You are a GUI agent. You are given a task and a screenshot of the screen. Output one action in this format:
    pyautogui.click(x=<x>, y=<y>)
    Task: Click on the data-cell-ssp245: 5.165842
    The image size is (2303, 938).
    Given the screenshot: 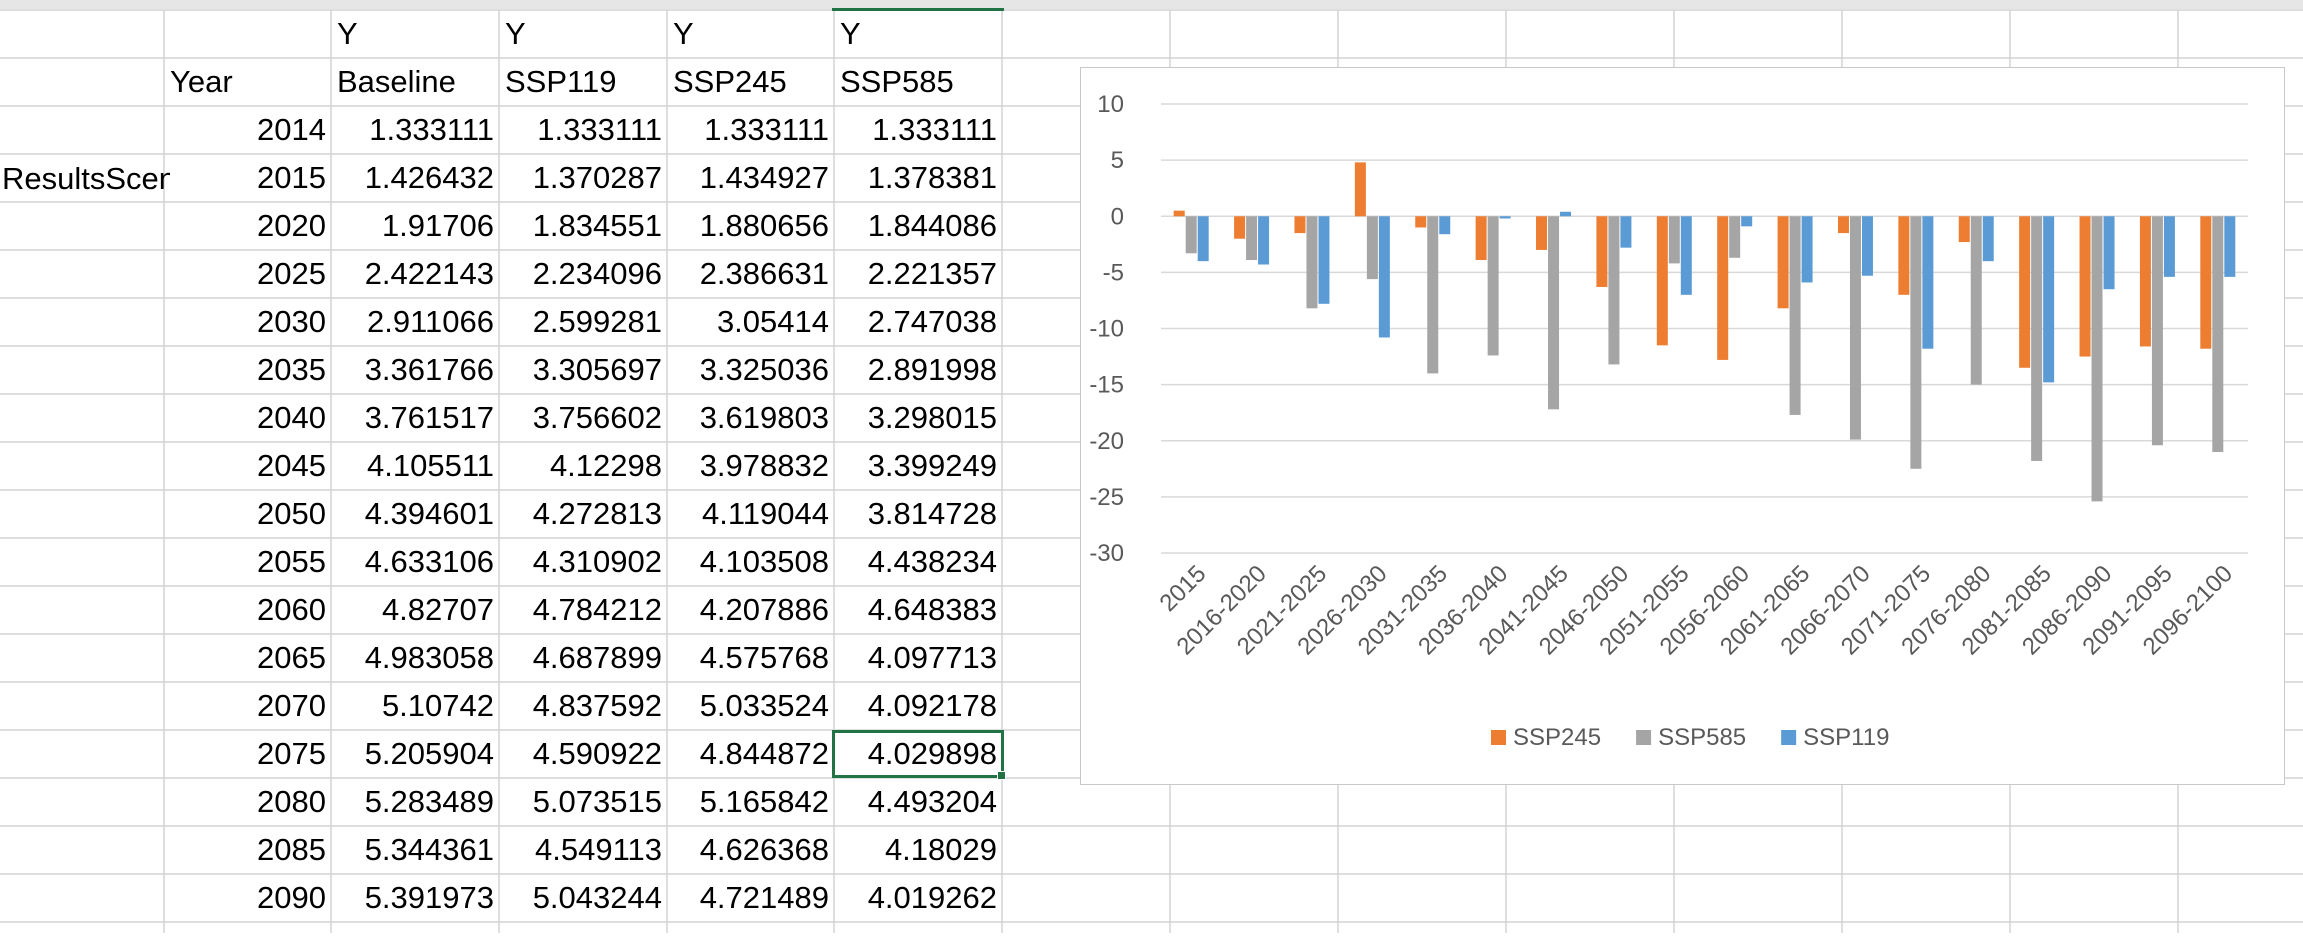 What is the action you would take?
    pyautogui.click(x=750, y=802)
    